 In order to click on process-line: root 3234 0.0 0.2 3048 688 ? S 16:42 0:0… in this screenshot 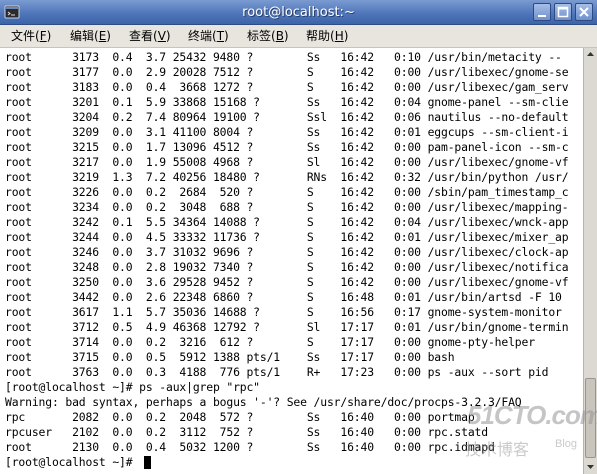, I will do `click(287, 207)`.